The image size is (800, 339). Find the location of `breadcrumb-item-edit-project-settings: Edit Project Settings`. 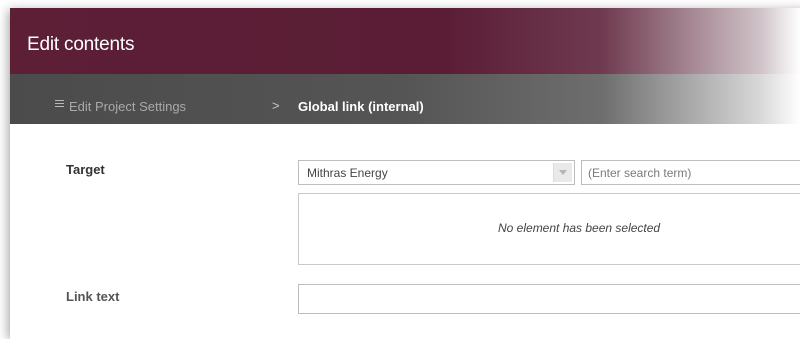

breadcrumb-item-edit-project-settings: Edit Project Settings is located at coordinates (127, 106).